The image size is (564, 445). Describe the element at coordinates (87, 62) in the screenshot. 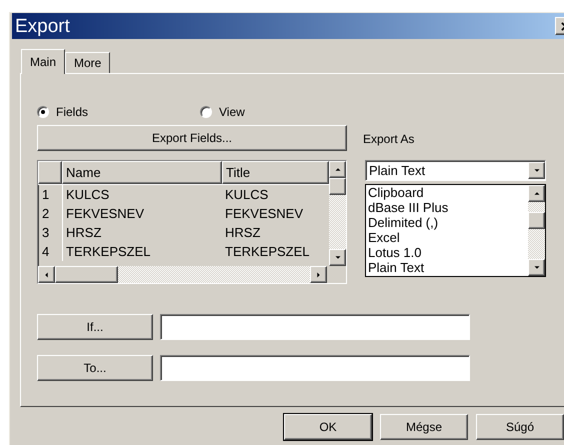

I see `tab: More` at that location.